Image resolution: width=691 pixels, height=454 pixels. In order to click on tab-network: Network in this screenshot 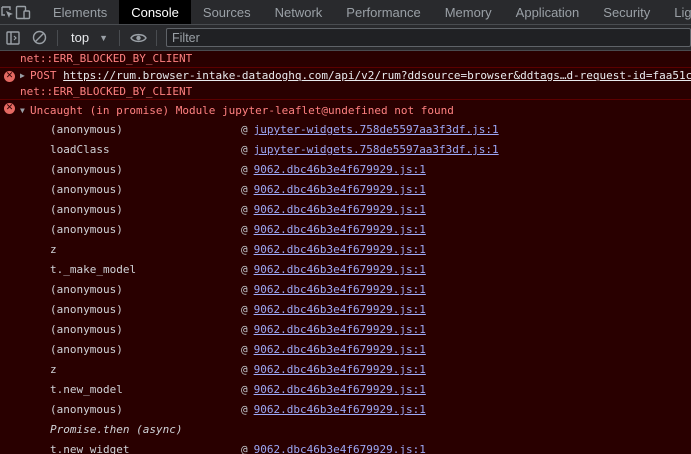, I will do `click(299, 12)`.